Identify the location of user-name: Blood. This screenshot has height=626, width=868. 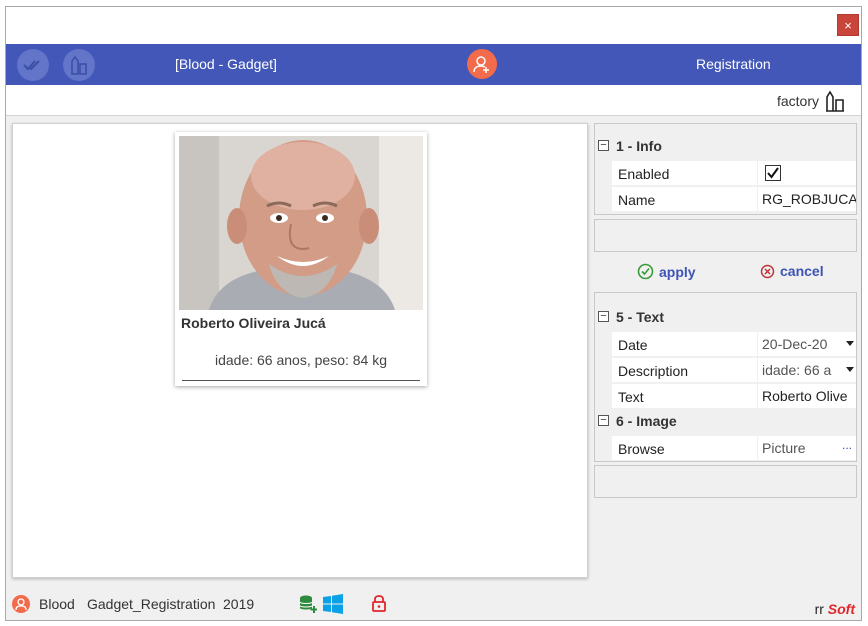
(57, 604).